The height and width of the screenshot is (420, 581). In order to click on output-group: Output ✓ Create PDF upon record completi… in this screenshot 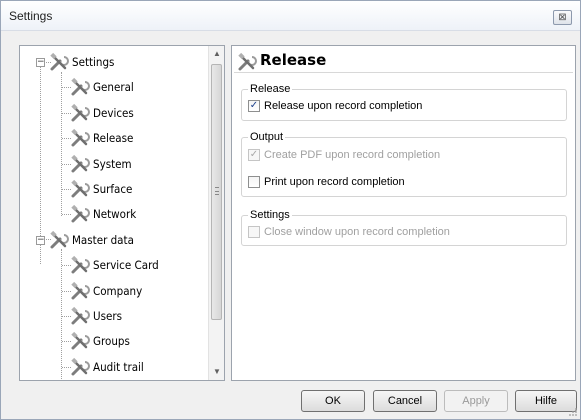, I will do `click(404, 163)`.